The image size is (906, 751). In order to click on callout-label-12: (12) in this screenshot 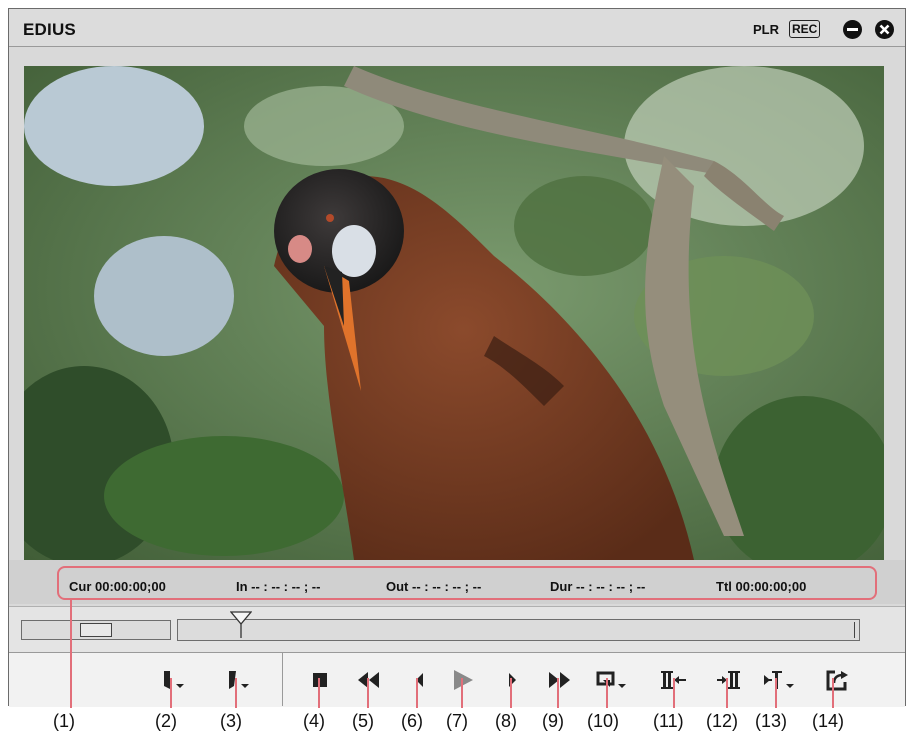, I will do `click(722, 721)`.